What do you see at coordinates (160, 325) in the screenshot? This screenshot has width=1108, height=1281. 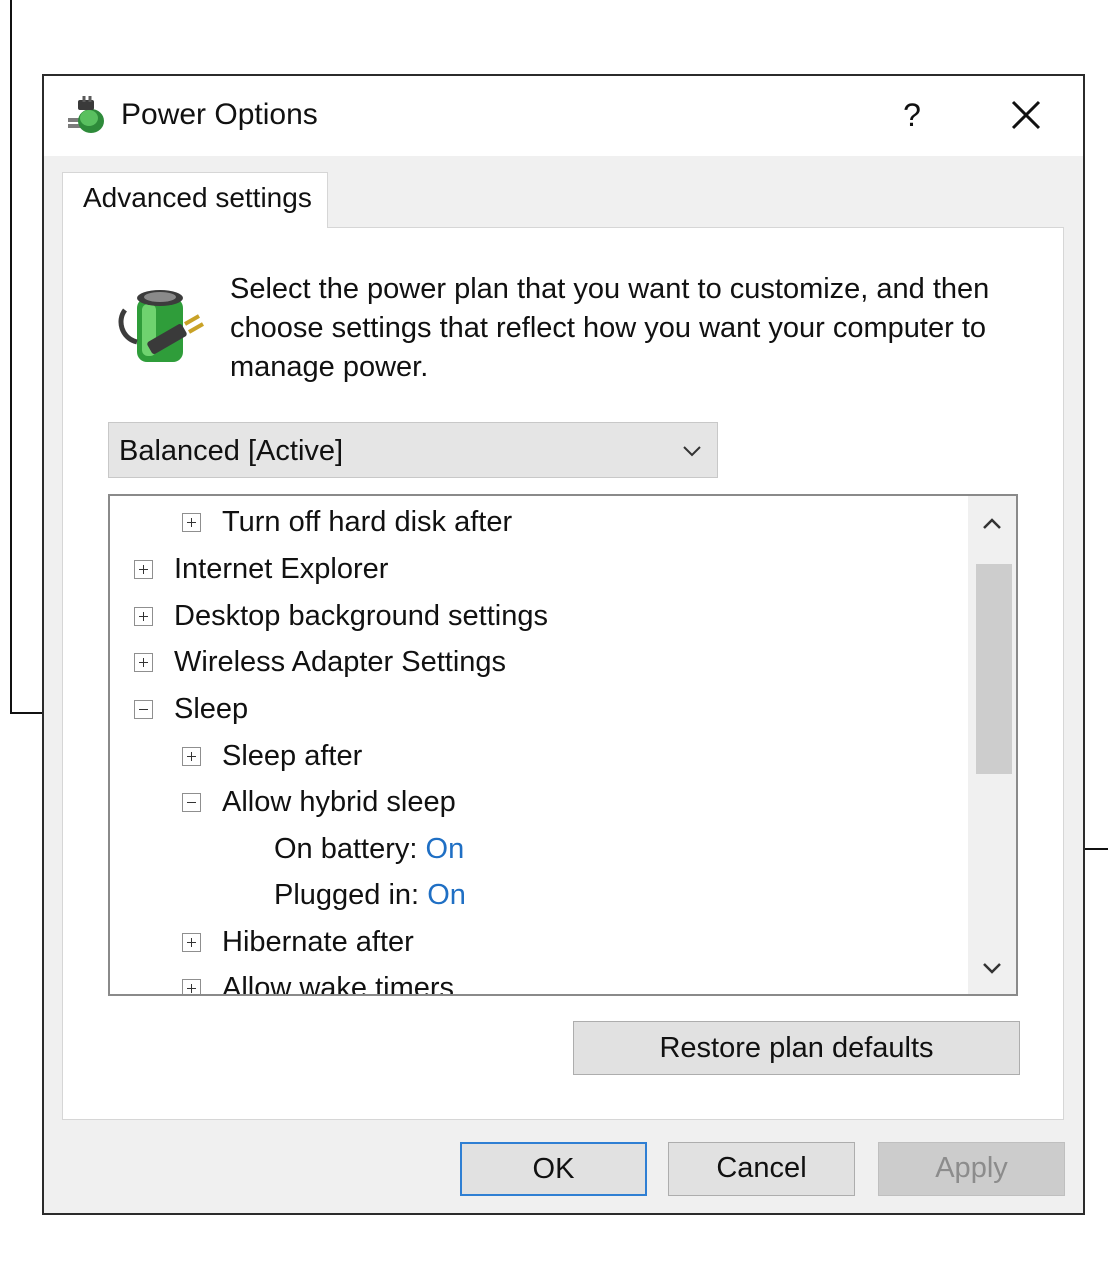 I see `battery-plug-icon` at bounding box center [160, 325].